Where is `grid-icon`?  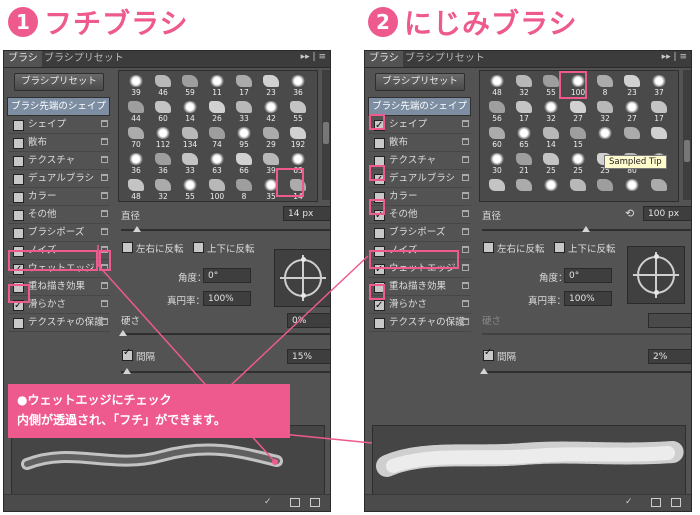 grid-icon is located at coordinates (295, 502).